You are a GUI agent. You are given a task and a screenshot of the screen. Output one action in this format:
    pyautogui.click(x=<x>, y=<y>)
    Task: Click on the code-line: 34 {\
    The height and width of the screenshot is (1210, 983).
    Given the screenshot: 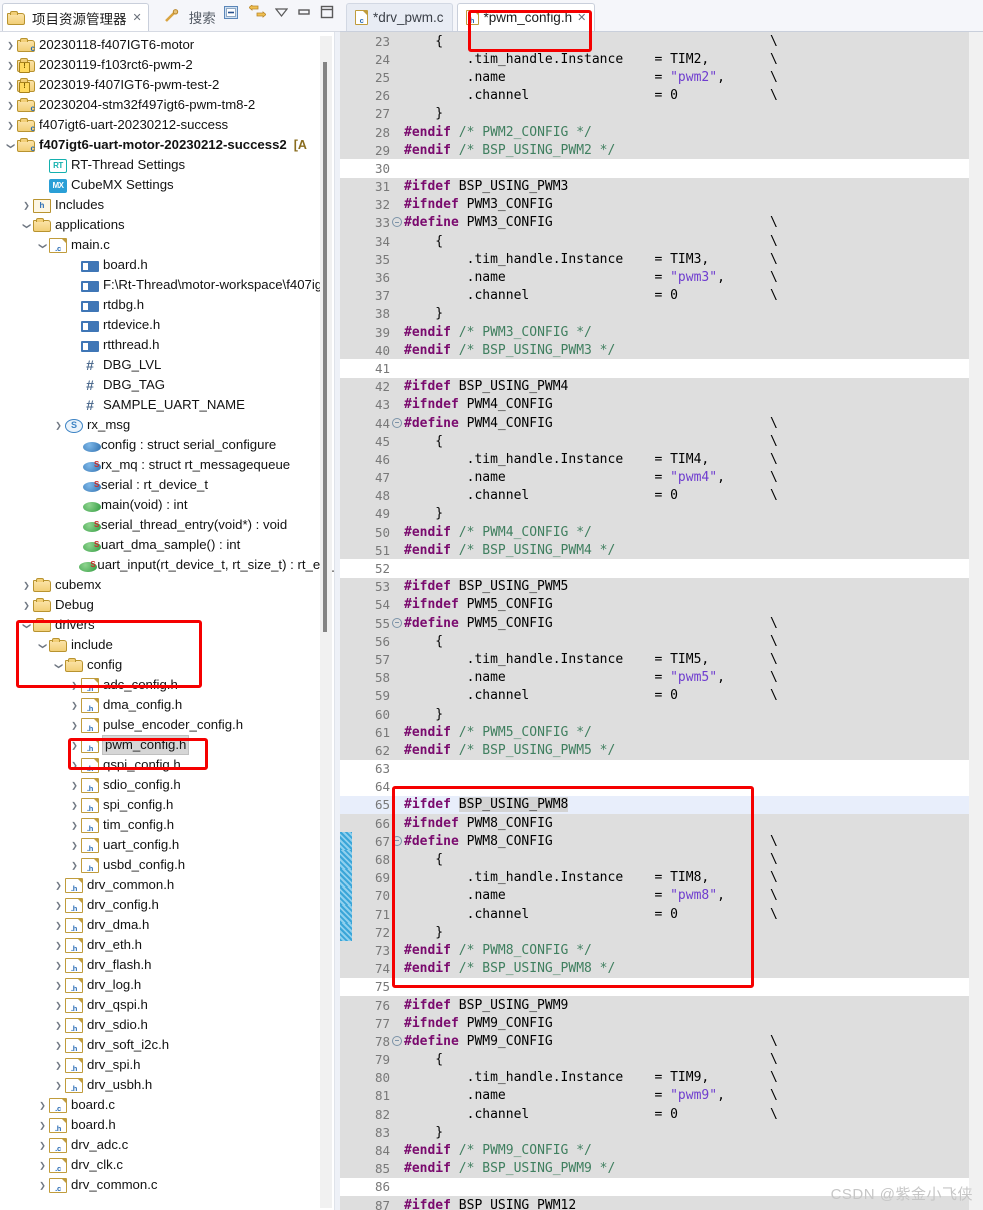 What is the action you would take?
    pyautogui.click(x=661, y=241)
    